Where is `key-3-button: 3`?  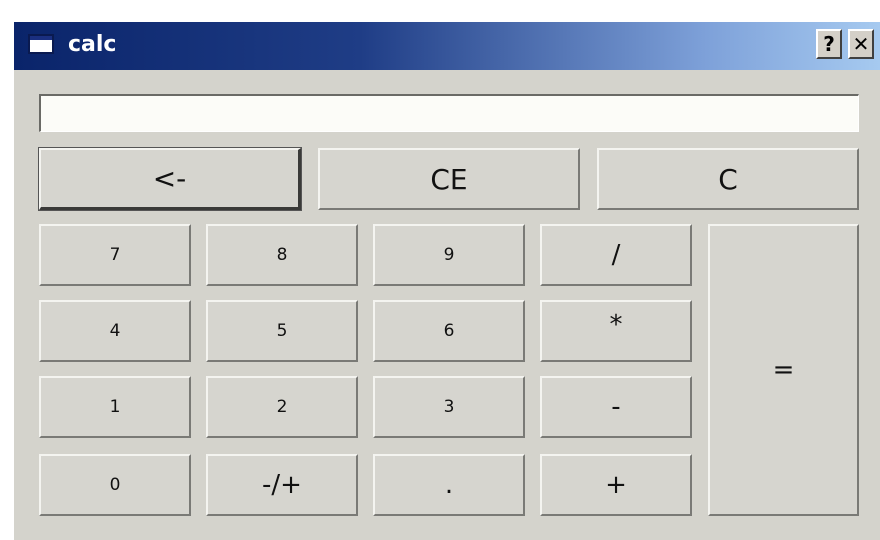 key-3-button: 3 is located at coordinates (449, 407).